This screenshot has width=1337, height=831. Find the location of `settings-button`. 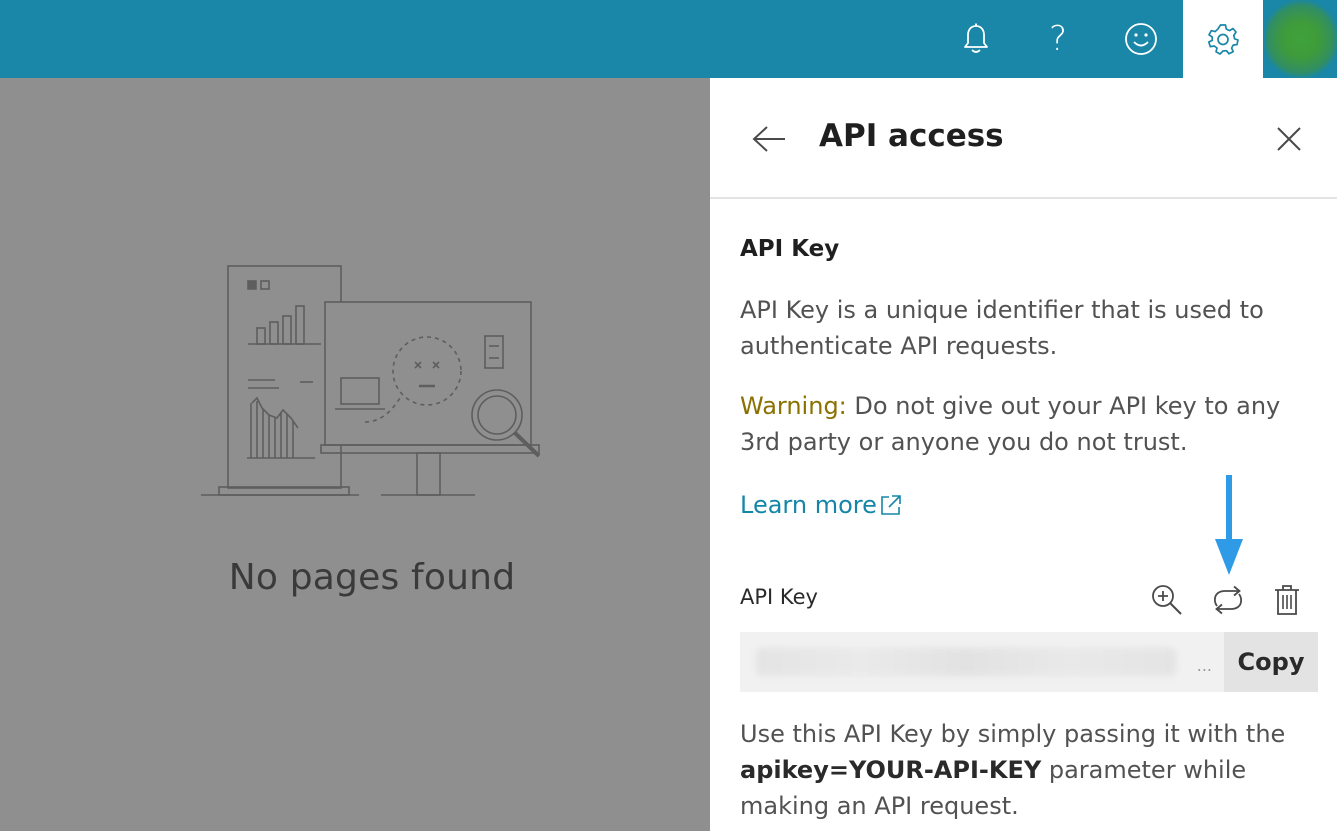

settings-button is located at coordinates (1223, 39).